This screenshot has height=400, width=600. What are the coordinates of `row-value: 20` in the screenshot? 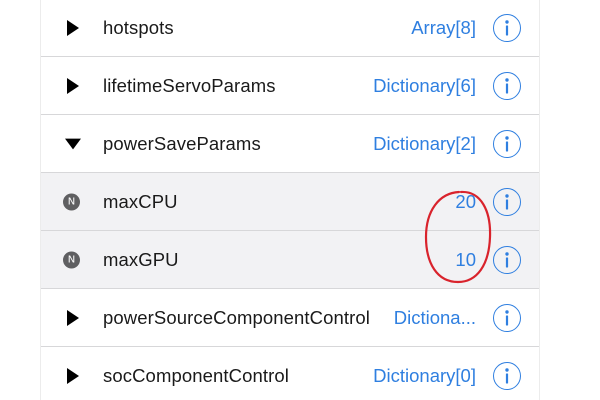 It's located at (465, 202).